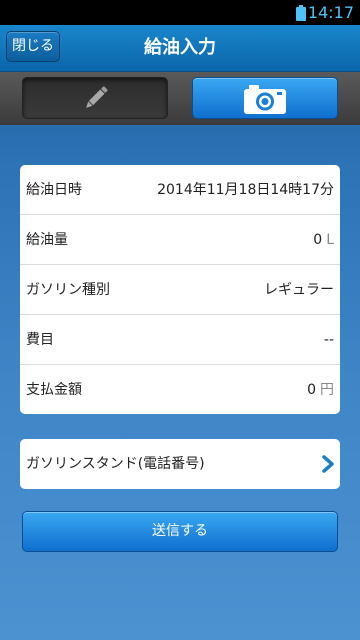 The image size is (360, 640). I want to click on battery-full-icon, so click(301, 13).